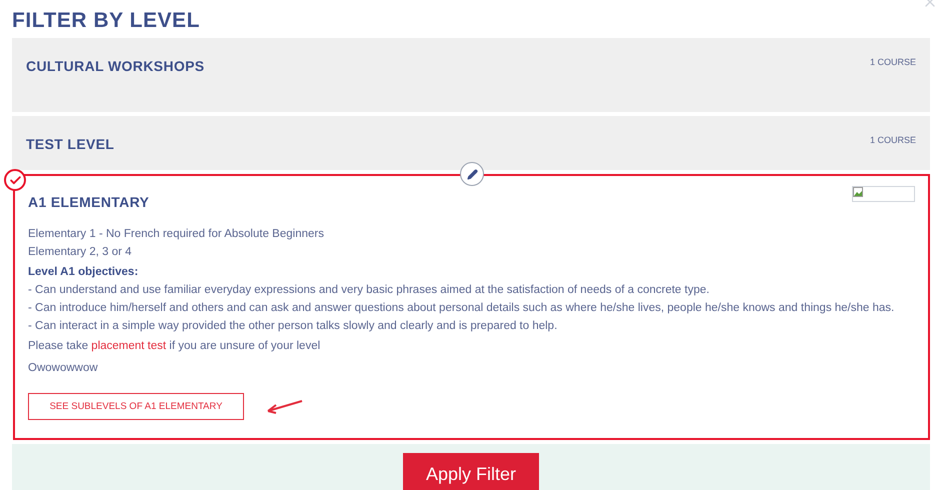  I want to click on dialog-title: FILTER BY LEVEL, so click(106, 21).